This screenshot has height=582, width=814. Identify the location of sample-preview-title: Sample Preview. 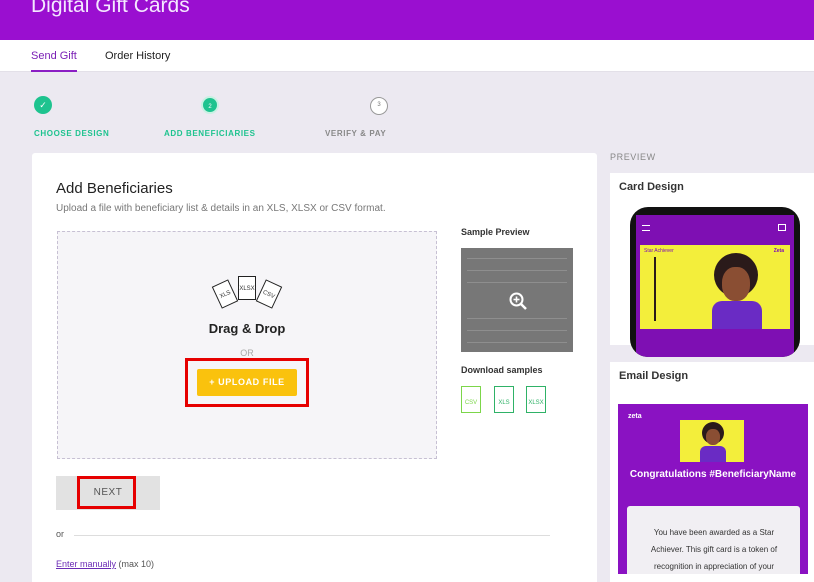
(495, 232).